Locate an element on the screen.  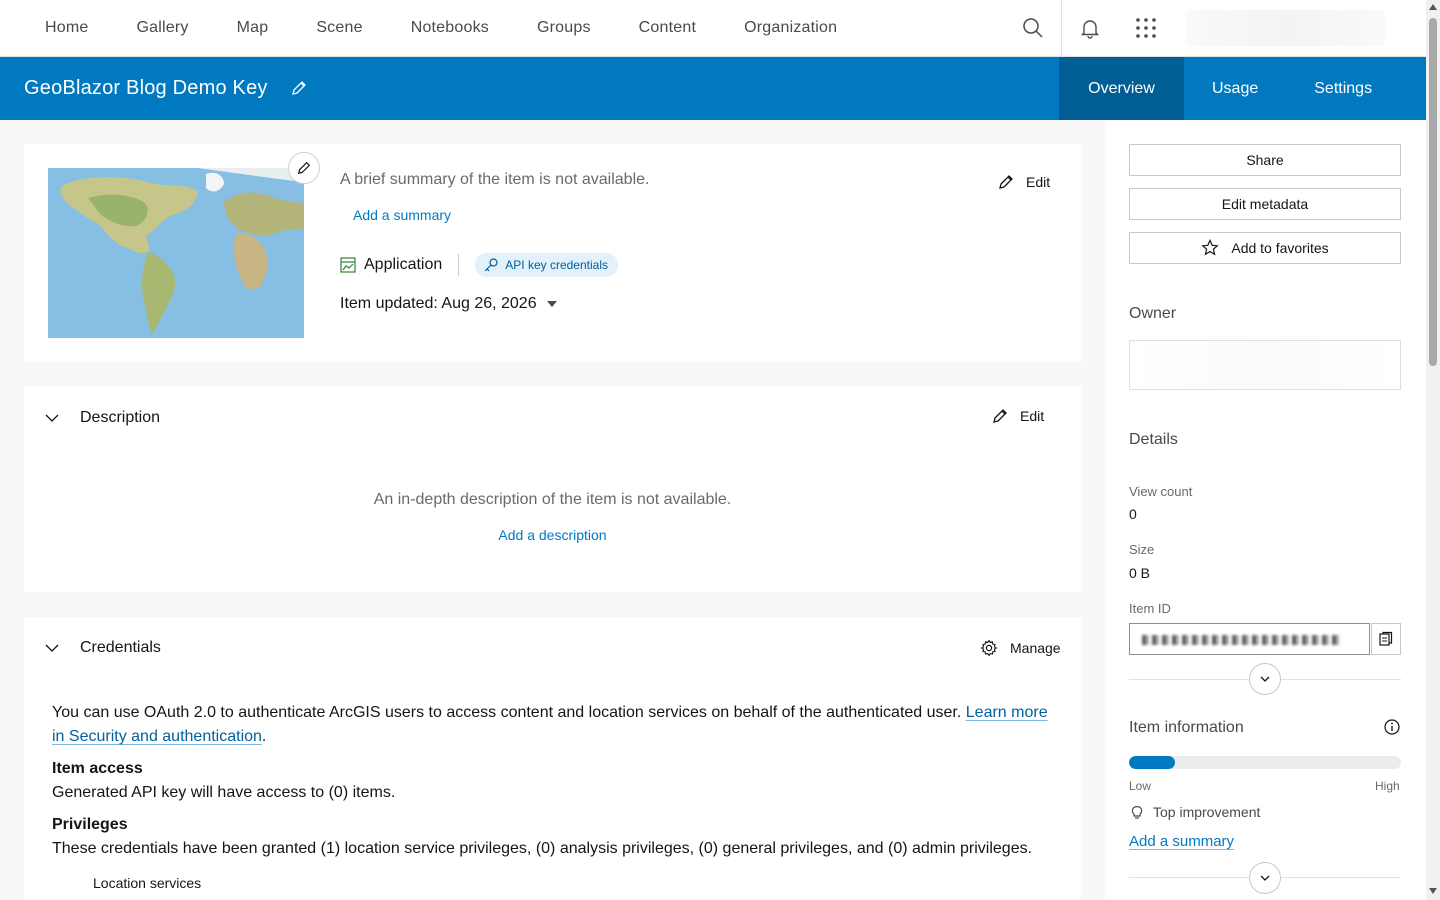
favorites-label: Add to favorites is located at coordinates (1280, 248).